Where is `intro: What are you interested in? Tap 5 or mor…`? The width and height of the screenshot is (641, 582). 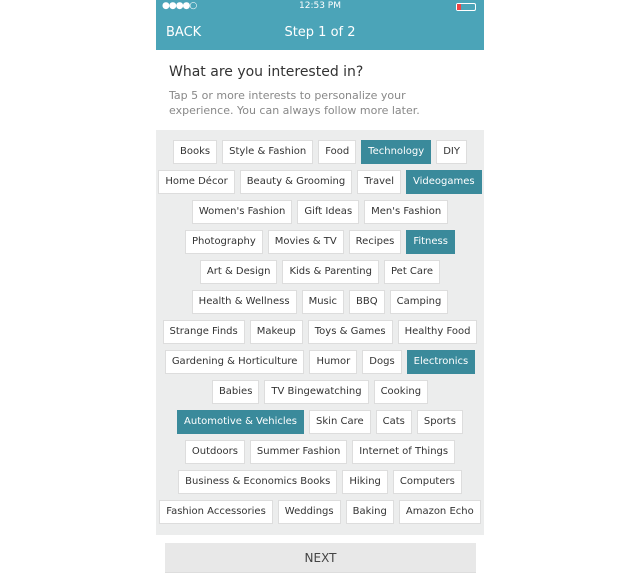
intro: What are you interested in? Tap 5 or mor… is located at coordinates (320, 90).